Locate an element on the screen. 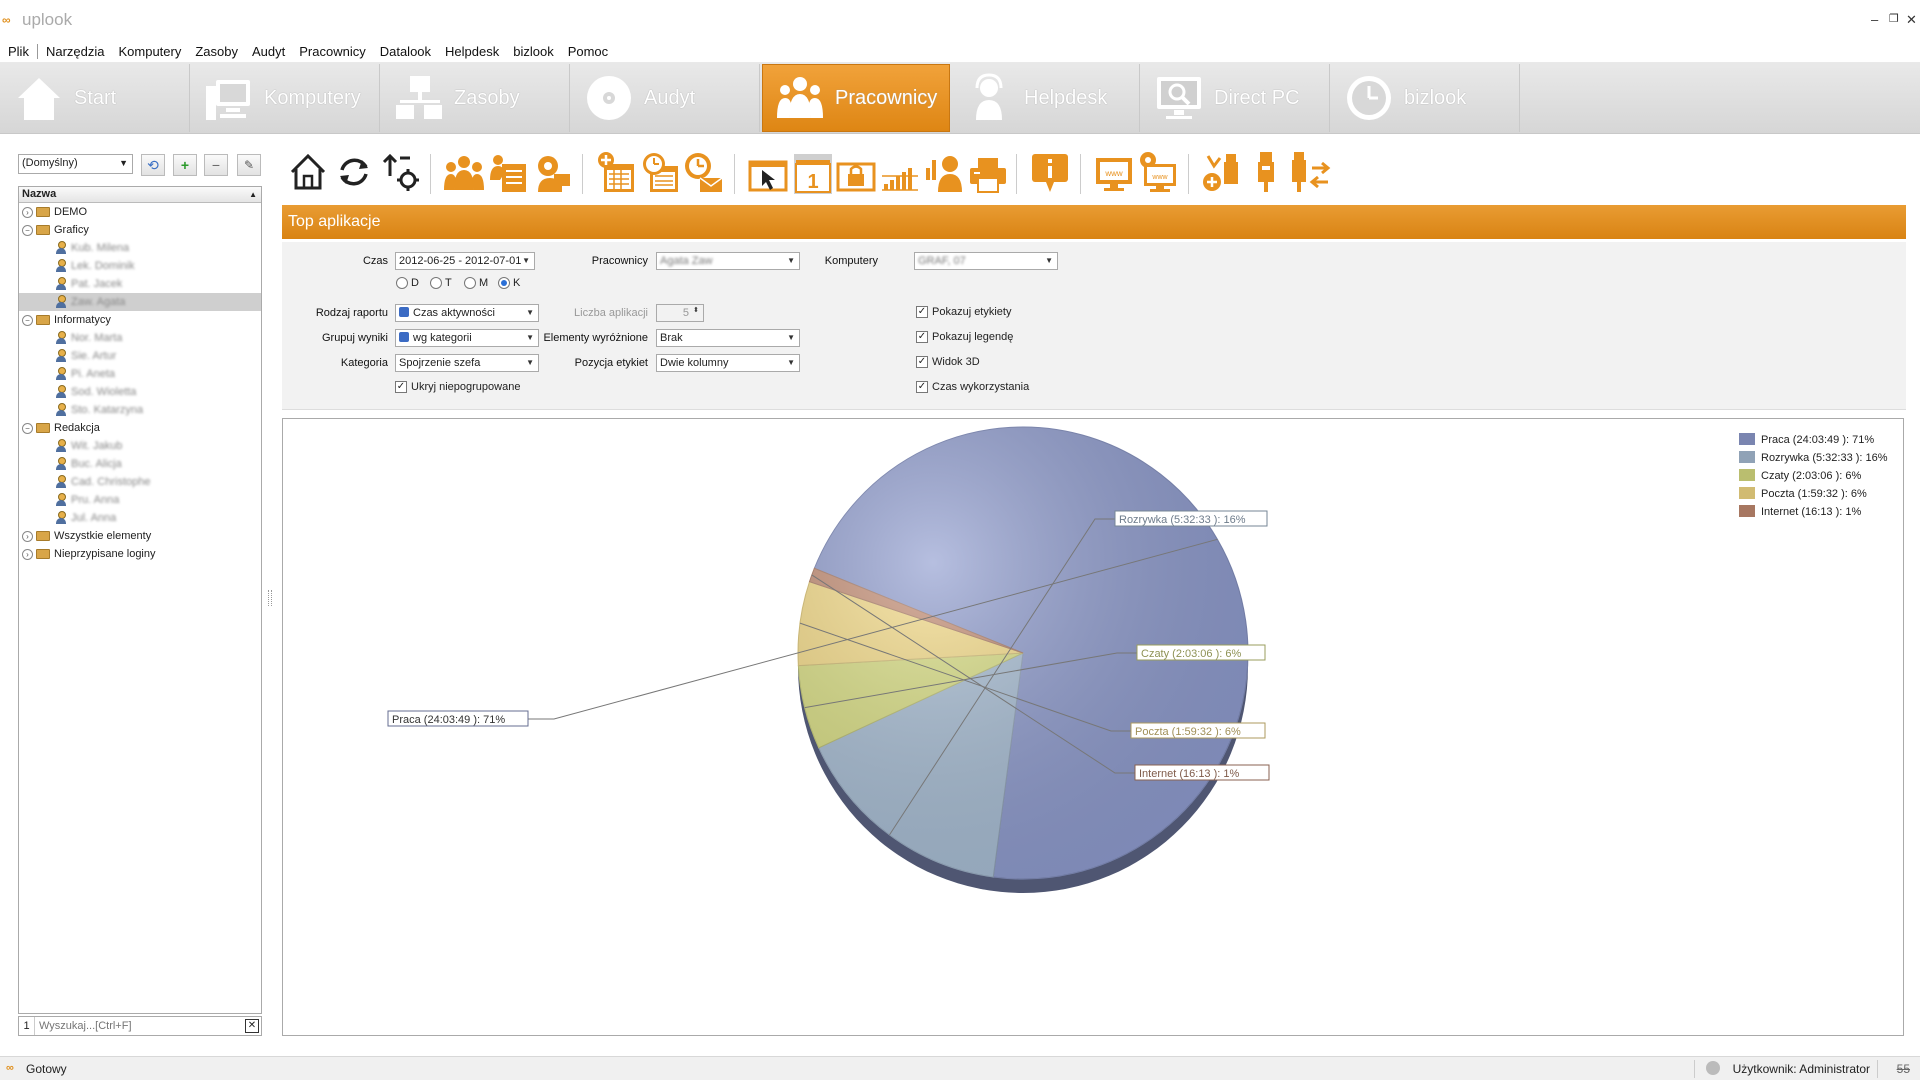 The width and height of the screenshot is (1920, 1080). pracownicy-label: Pracownicy is located at coordinates (619, 261).